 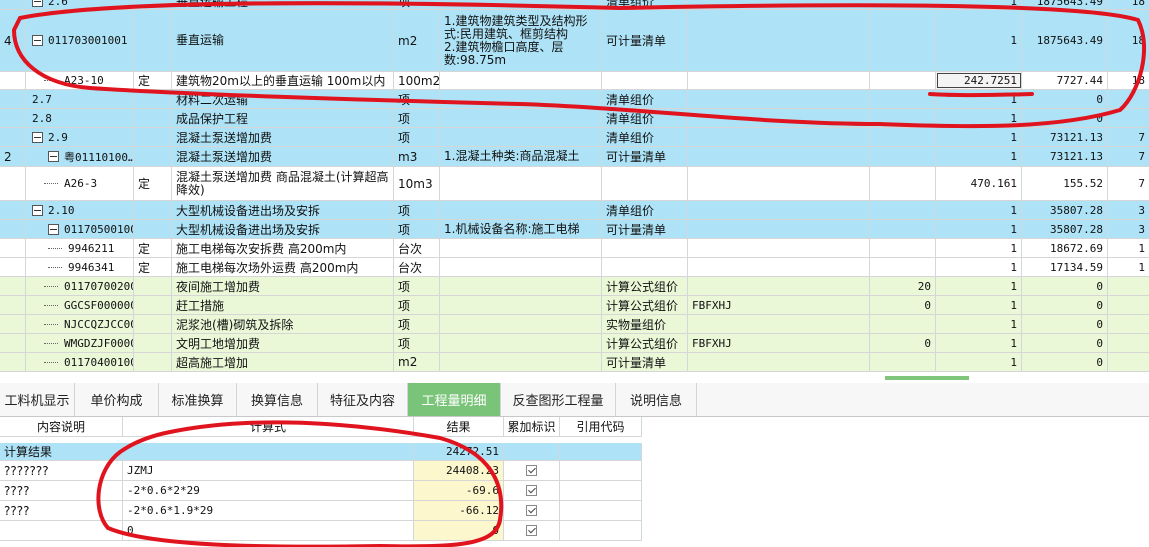 I want to click on unit-price-cell: 0, so click(x=1065, y=305).